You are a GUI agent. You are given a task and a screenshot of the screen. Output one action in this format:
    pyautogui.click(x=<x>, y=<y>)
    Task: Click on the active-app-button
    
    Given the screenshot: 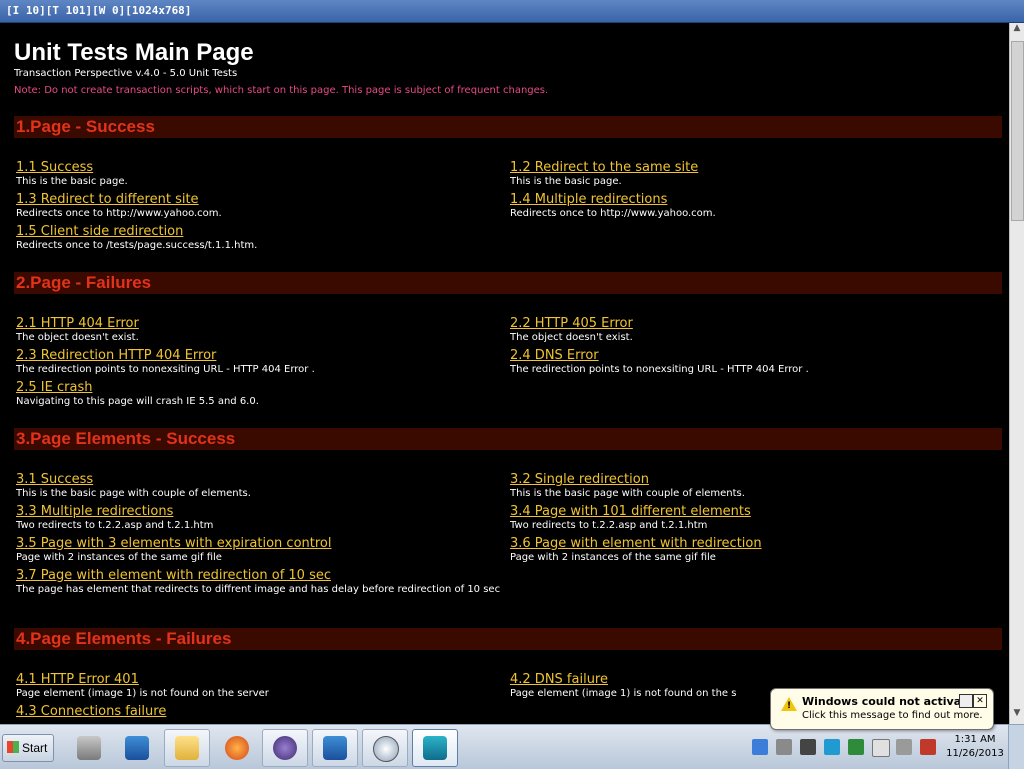 What is the action you would take?
    pyautogui.click(x=435, y=748)
    